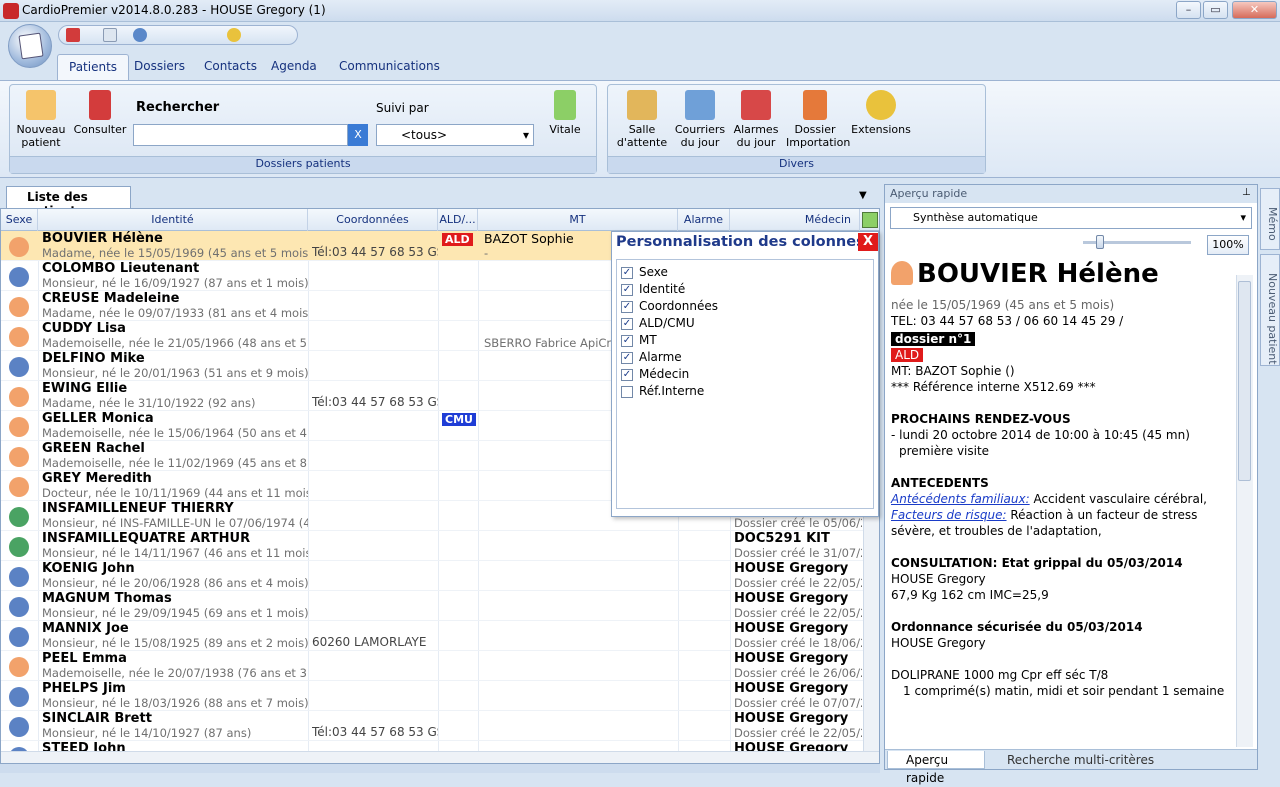  What do you see at coordinates (107, 598) in the screenshot?
I see `patient-name: MAGNUM Thomas` at bounding box center [107, 598].